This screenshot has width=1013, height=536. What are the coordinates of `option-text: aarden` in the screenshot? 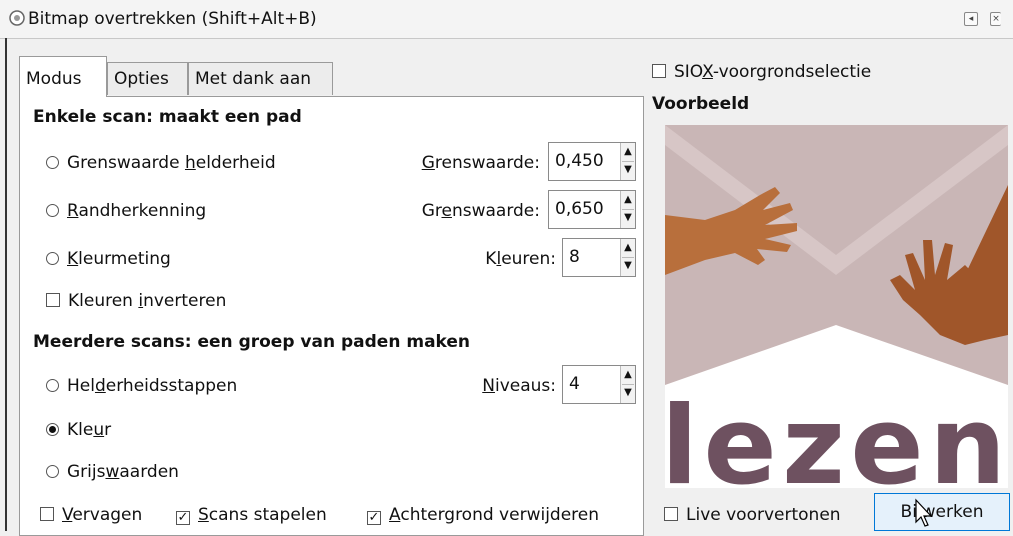 It's located at (149, 472).